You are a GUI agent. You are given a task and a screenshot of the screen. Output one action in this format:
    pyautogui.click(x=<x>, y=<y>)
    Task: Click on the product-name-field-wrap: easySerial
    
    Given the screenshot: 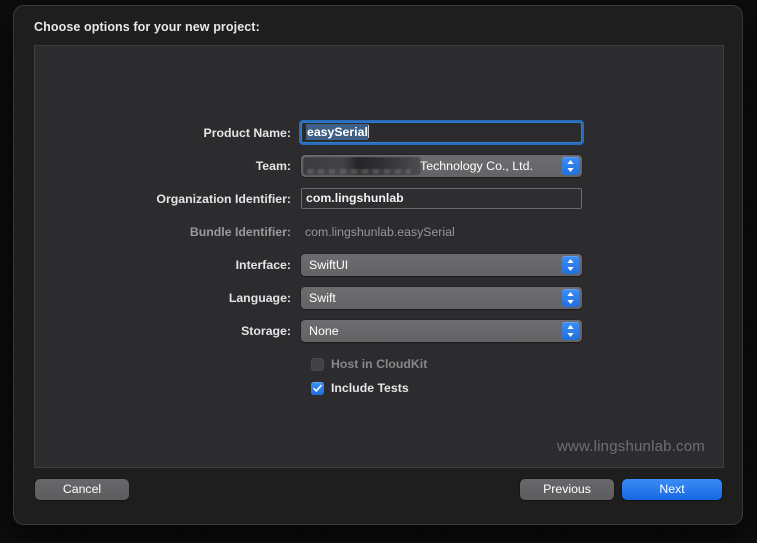 What is the action you would take?
    pyautogui.click(x=441, y=132)
    